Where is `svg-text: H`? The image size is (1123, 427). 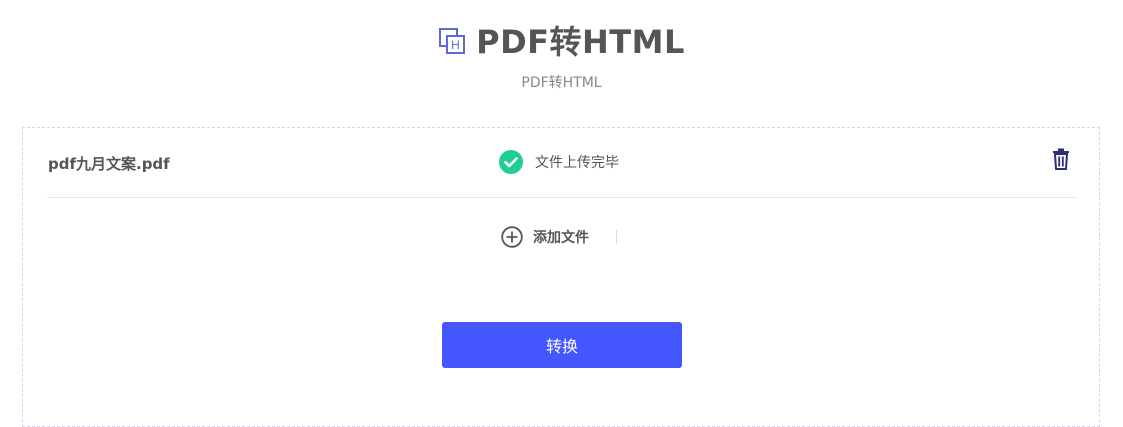
svg-text: H is located at coordinates (455, 45).